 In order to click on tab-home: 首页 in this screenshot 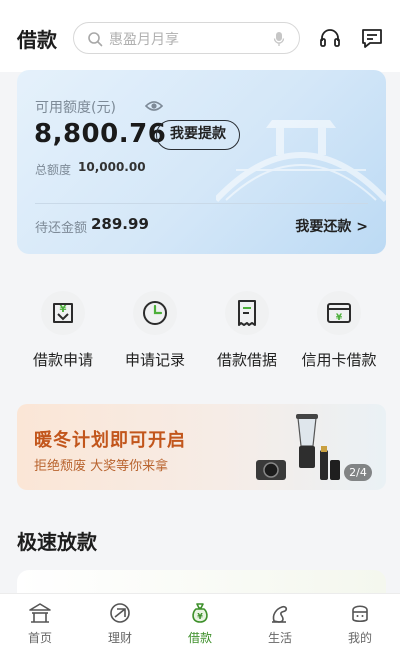, I will do `click(40, 624)`.